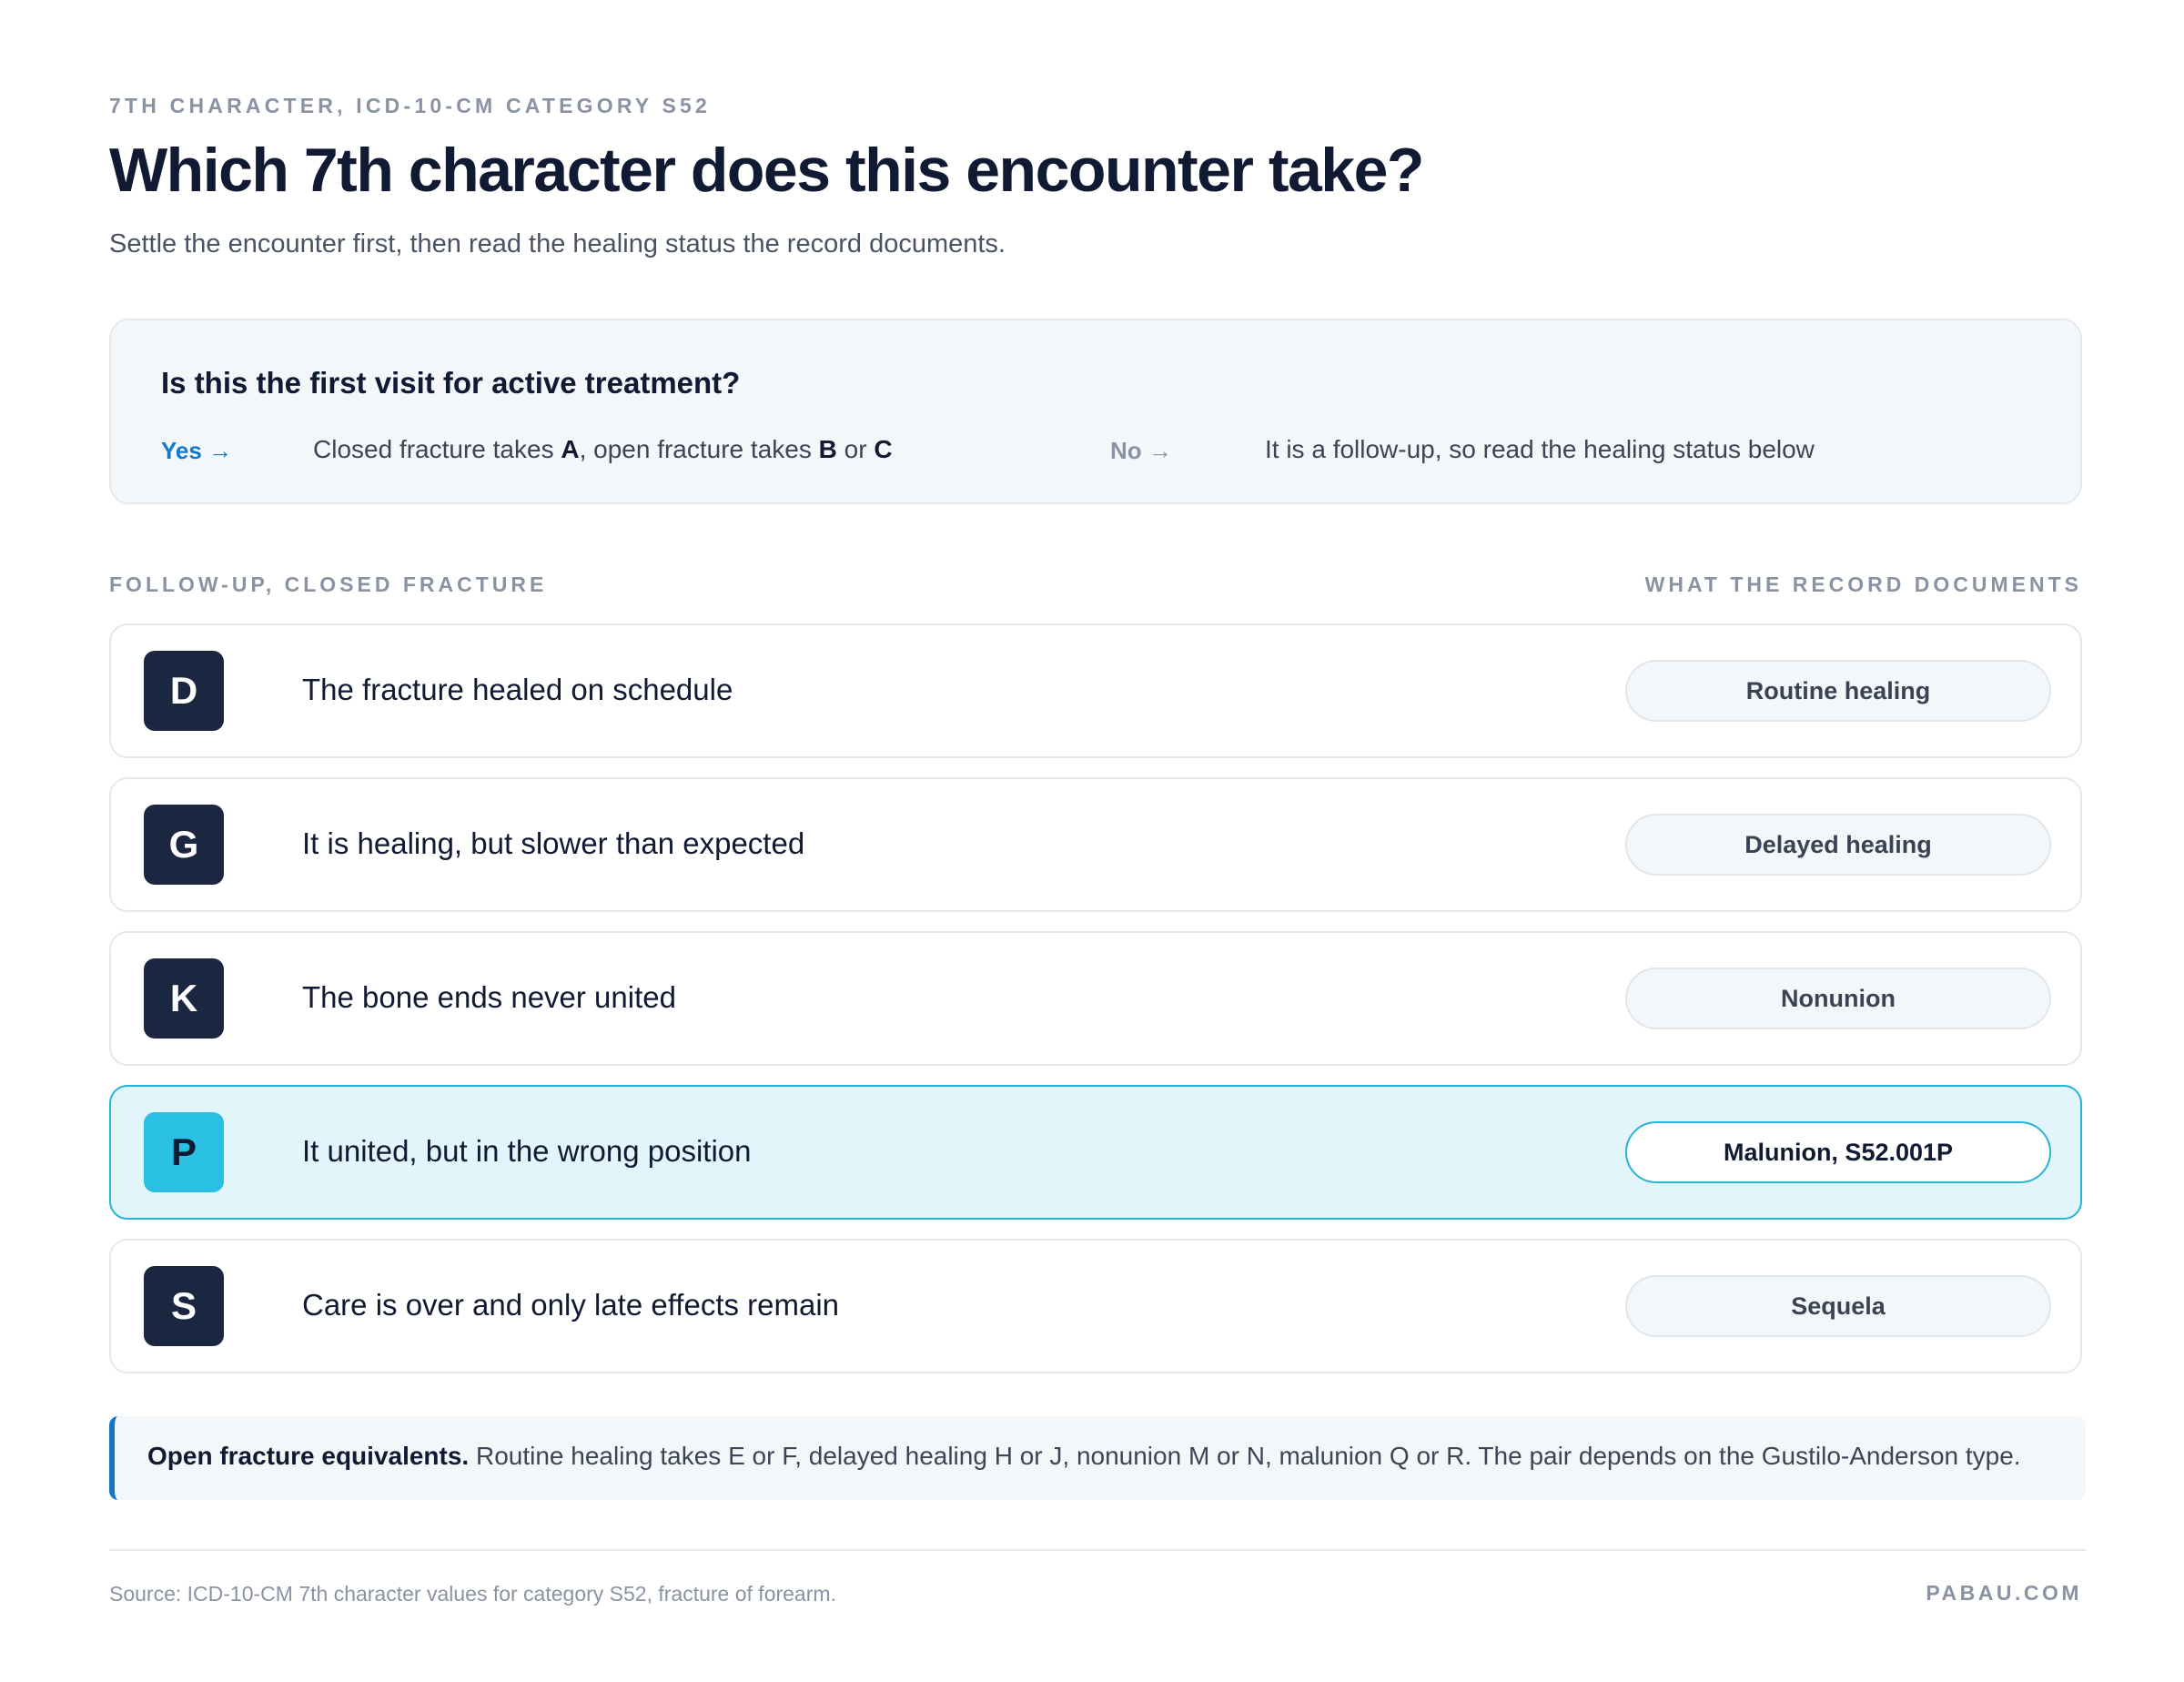  Describe the element at coordinates (527, 1151) in the screenshot. I see `row-description: It united, but in the wrong position` at that location.